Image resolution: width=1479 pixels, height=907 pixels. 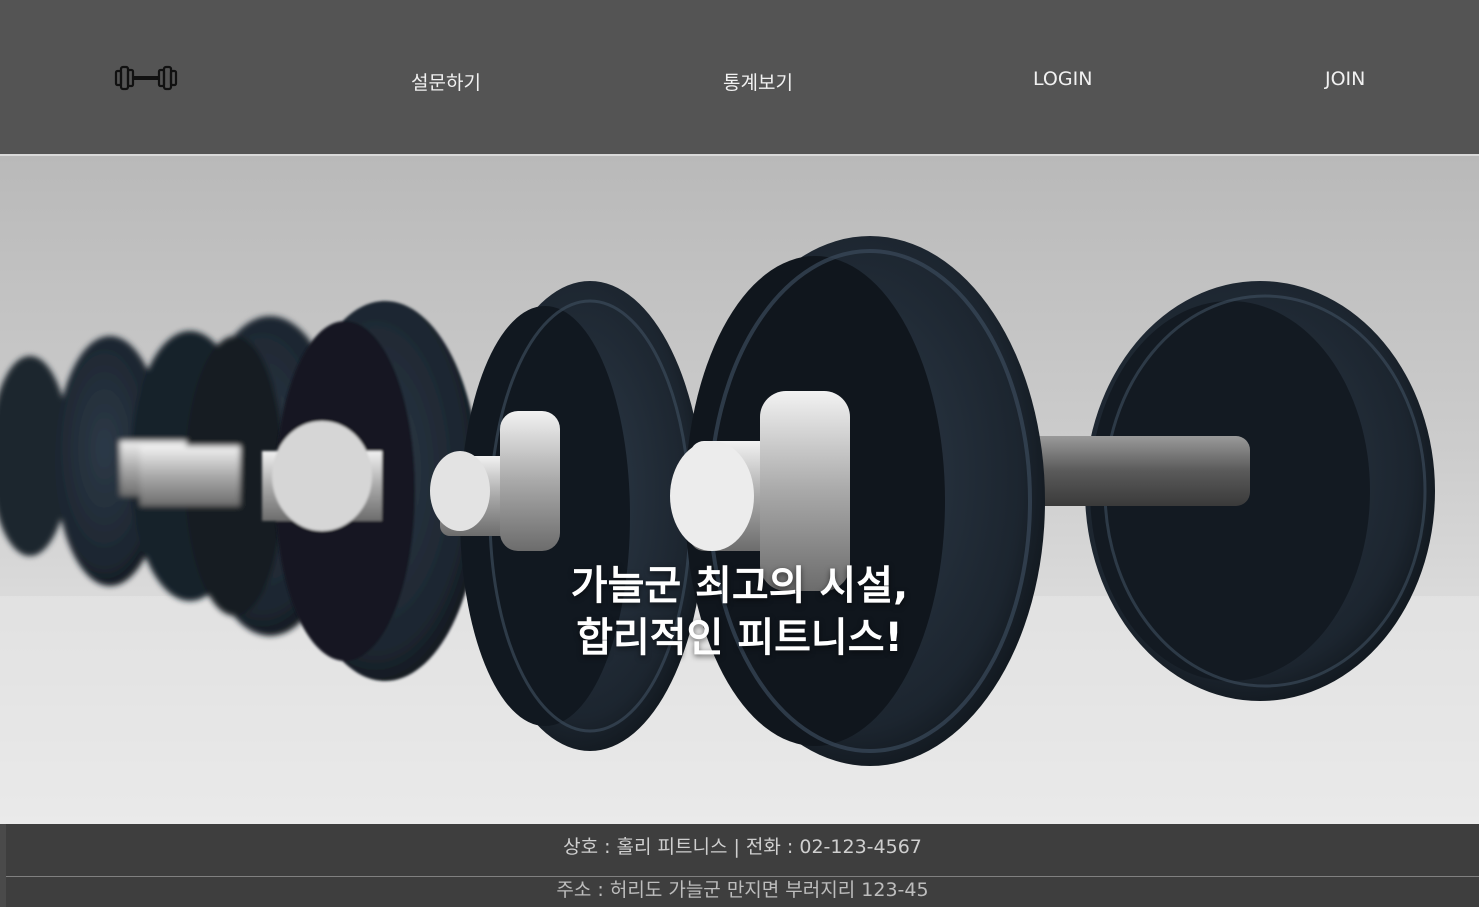 I want to click on footer-address: 주소 : 허리도 가늘군 만지면 부러지리 123-45, so click(x=742, y=890).